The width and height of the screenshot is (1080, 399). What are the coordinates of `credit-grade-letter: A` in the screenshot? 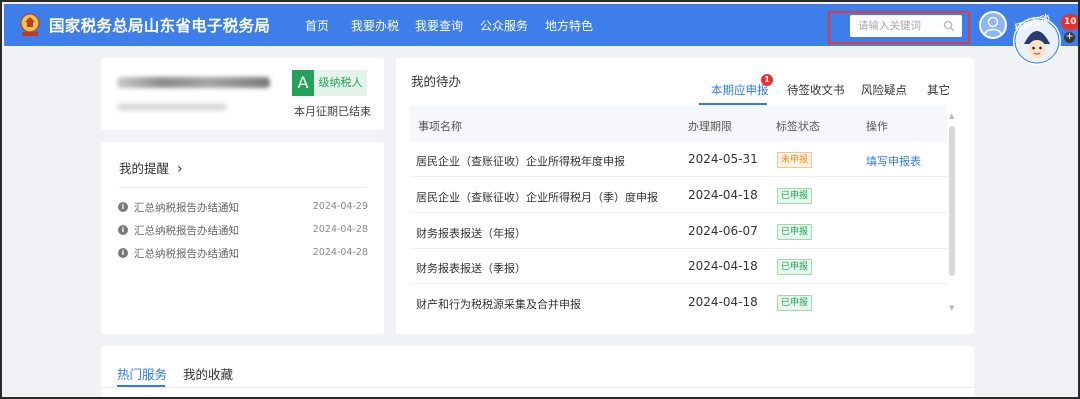 It's located at (303, 83).